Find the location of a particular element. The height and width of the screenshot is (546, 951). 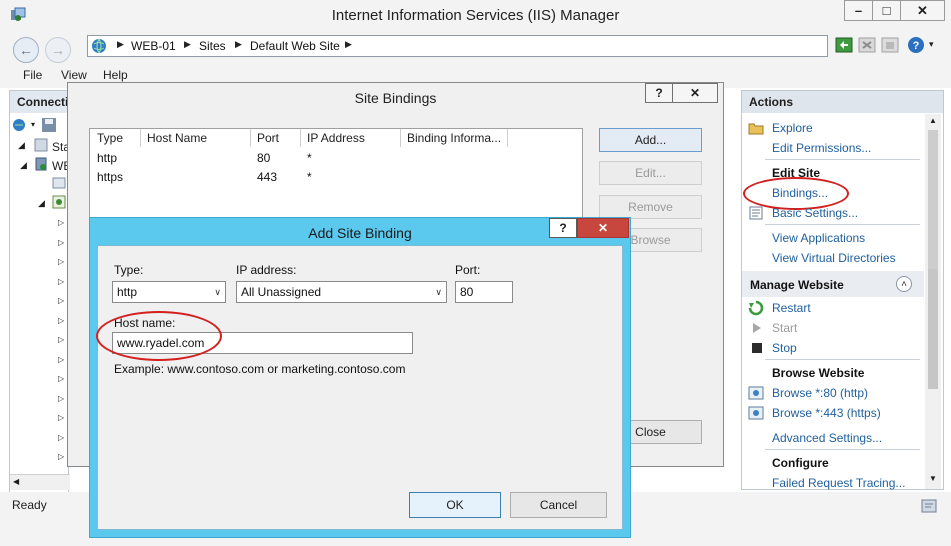

ok-button: OK is located at coordinates (455, 505).